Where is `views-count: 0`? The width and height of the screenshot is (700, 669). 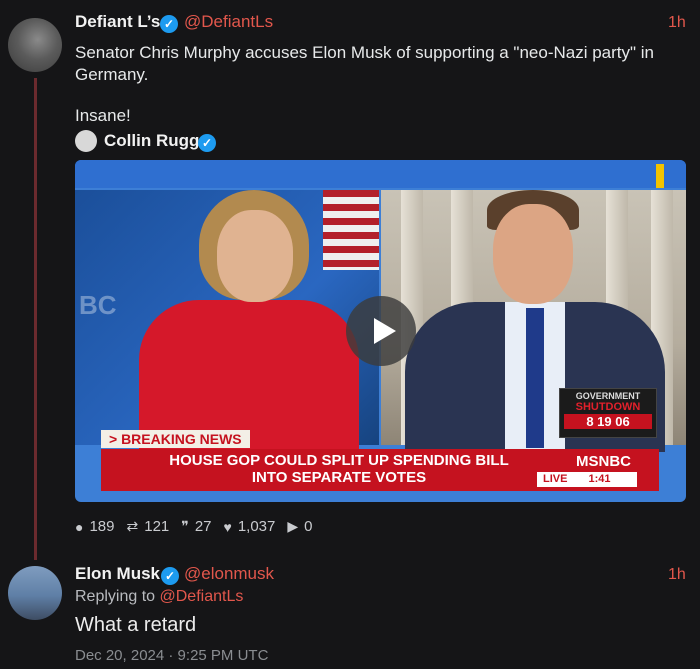
views-count: 0 is located at coordinates (308, 526).